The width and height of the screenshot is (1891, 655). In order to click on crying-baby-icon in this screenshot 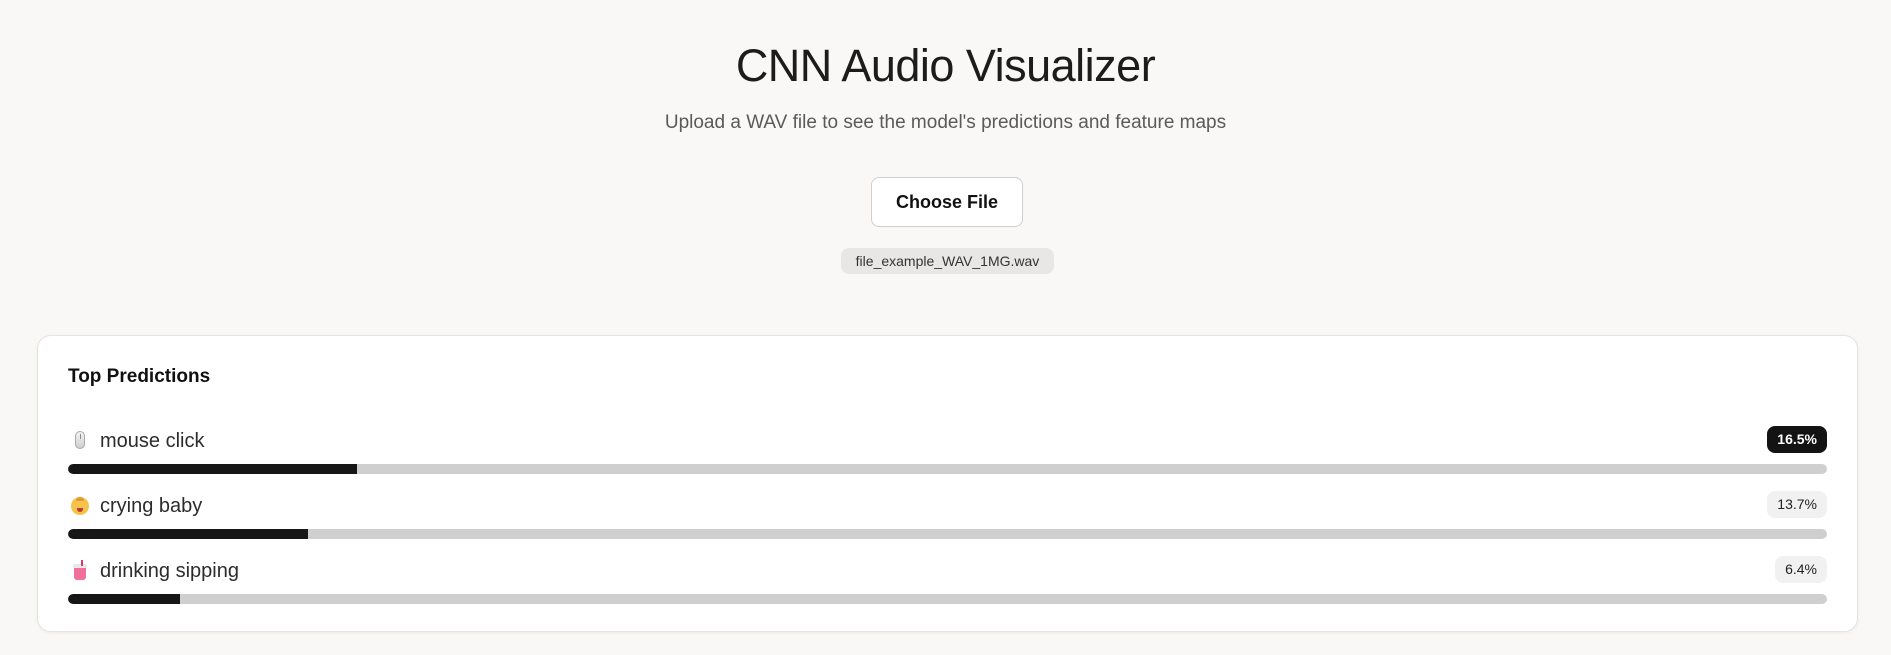, I will do `click(80, 506)`.